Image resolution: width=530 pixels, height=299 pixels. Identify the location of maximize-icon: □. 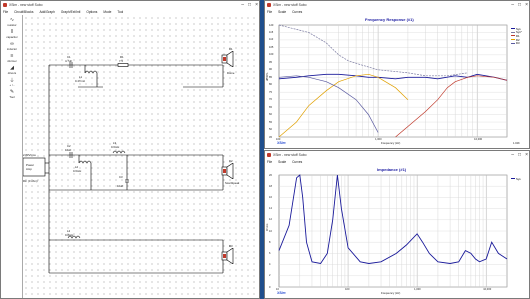
(249, 5).